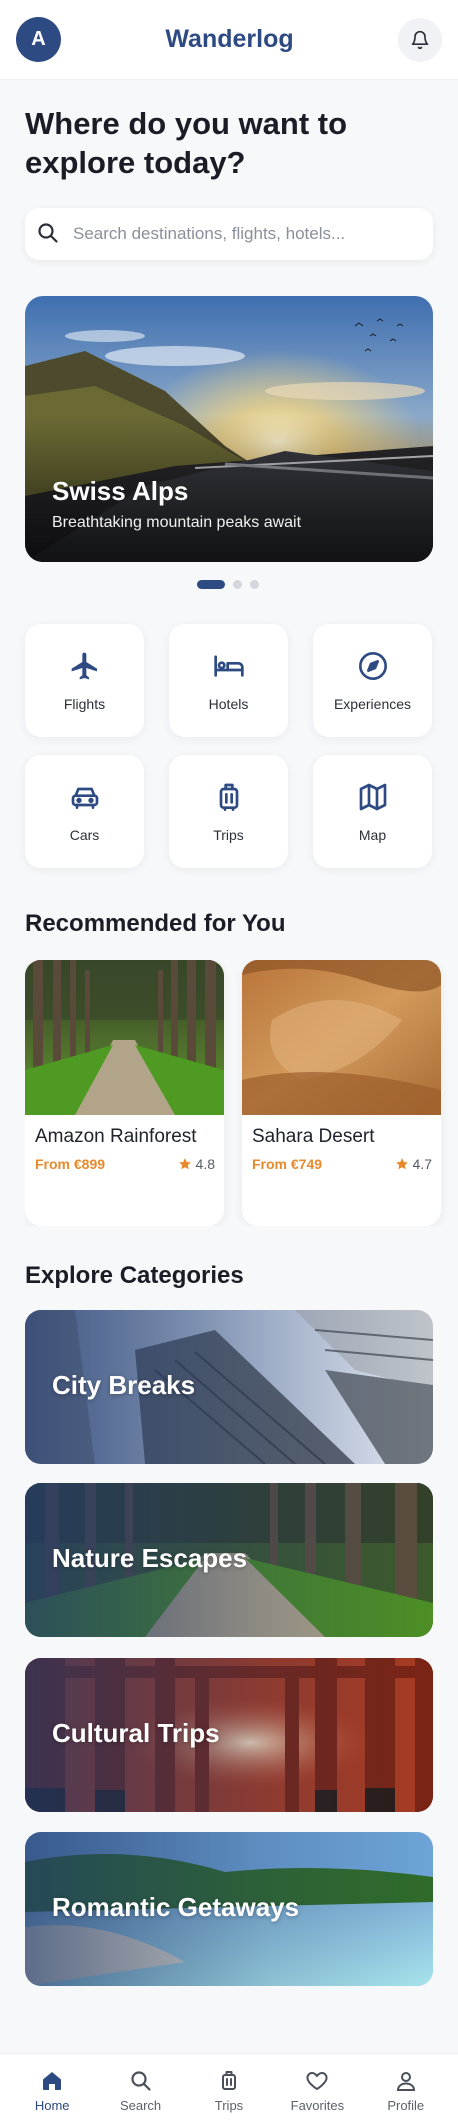  I want to click on user-icon, so click(405, 2081).